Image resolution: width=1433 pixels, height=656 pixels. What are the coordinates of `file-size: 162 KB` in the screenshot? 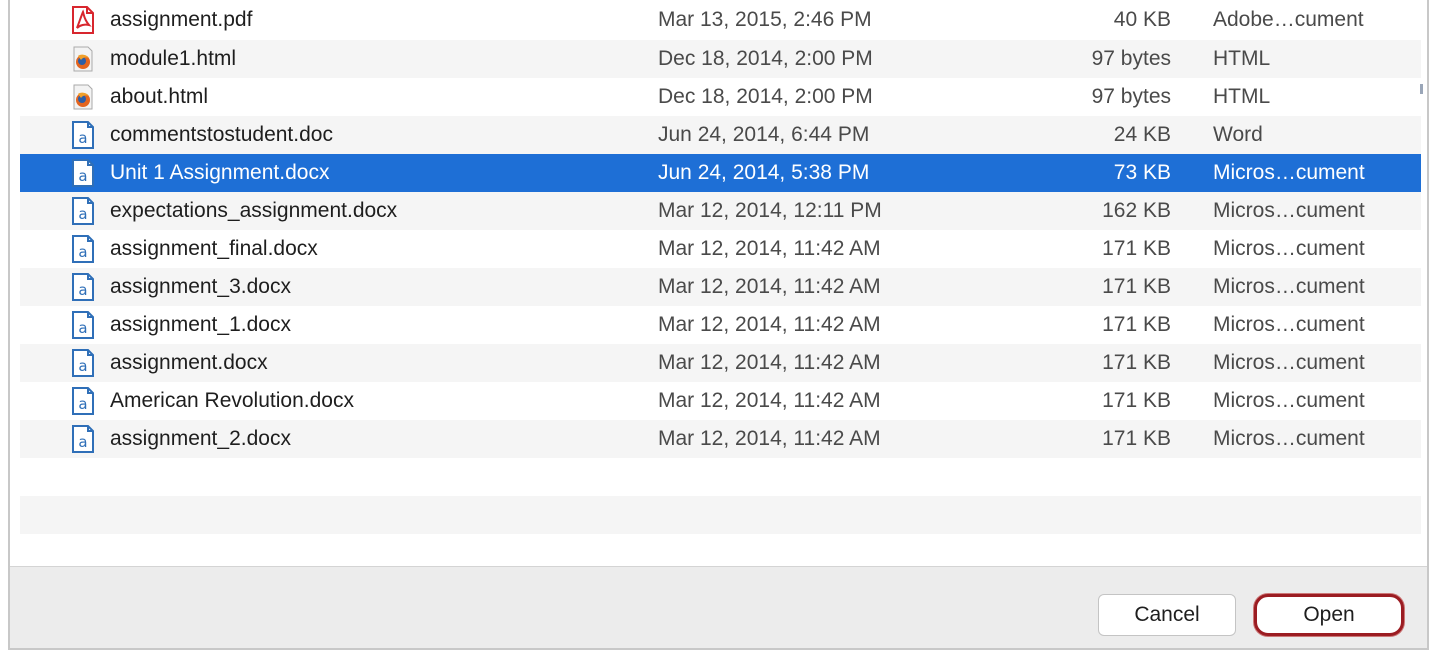 It's located at (1136, 210).